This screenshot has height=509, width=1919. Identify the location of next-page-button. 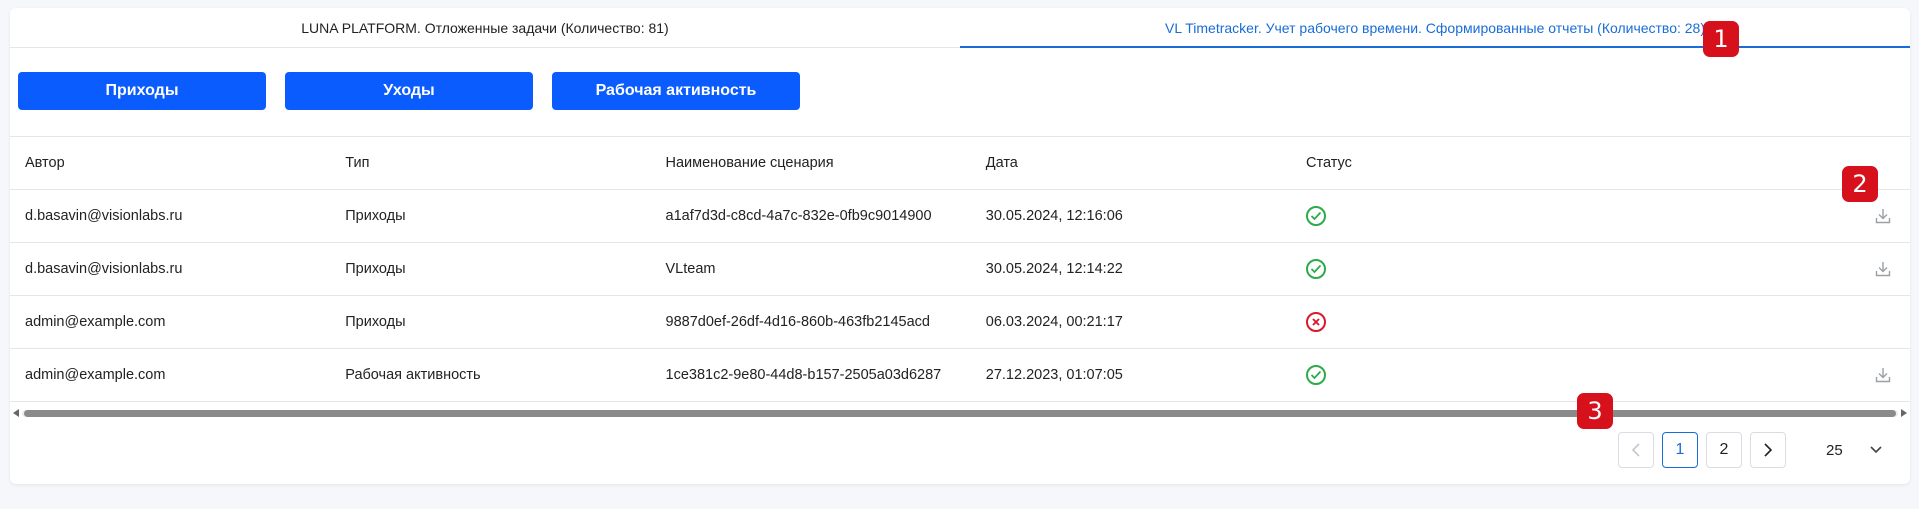
(1768, 450).